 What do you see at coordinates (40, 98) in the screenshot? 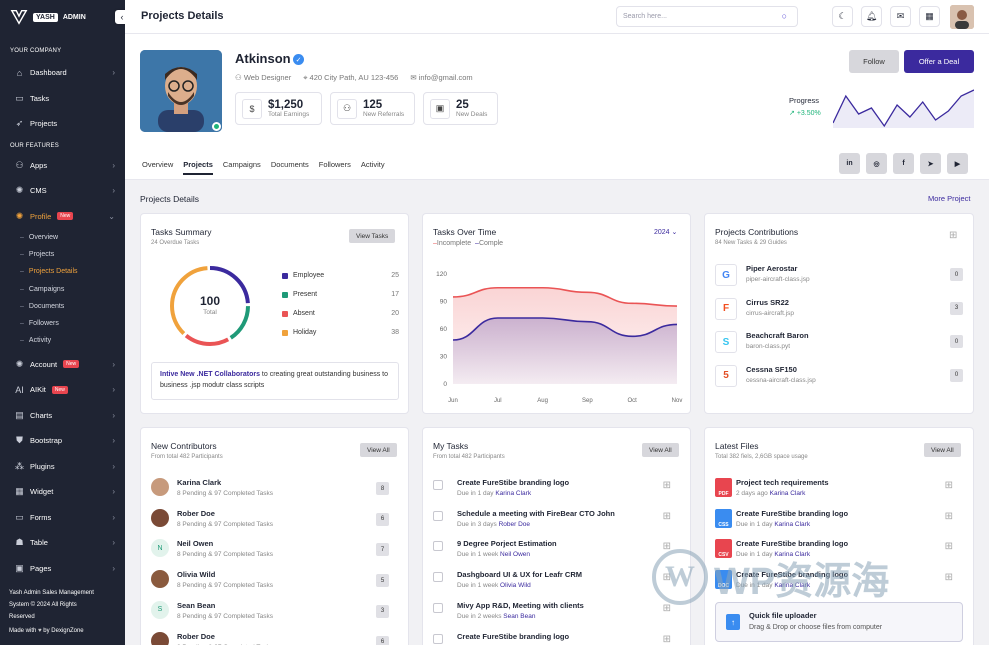
I see `sidebar-item-label: Tasks` at bounding box center [40, 98].